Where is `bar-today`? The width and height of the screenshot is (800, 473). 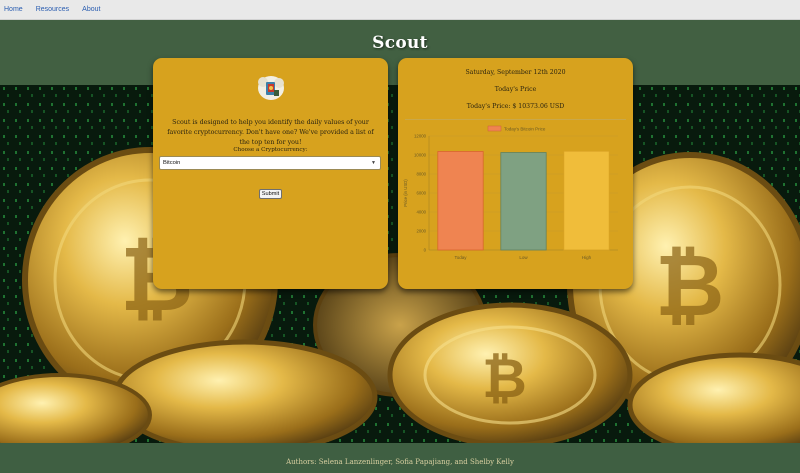
bar-today is located at coordinates (460, 201).